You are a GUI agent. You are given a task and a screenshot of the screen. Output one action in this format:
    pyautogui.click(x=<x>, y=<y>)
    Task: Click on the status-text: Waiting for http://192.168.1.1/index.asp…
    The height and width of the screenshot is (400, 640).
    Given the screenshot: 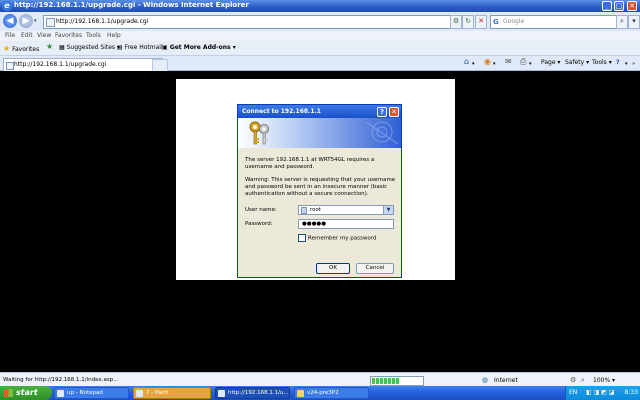 What is the action you would take?
    pyautogui.click(x=61, y=380)
    